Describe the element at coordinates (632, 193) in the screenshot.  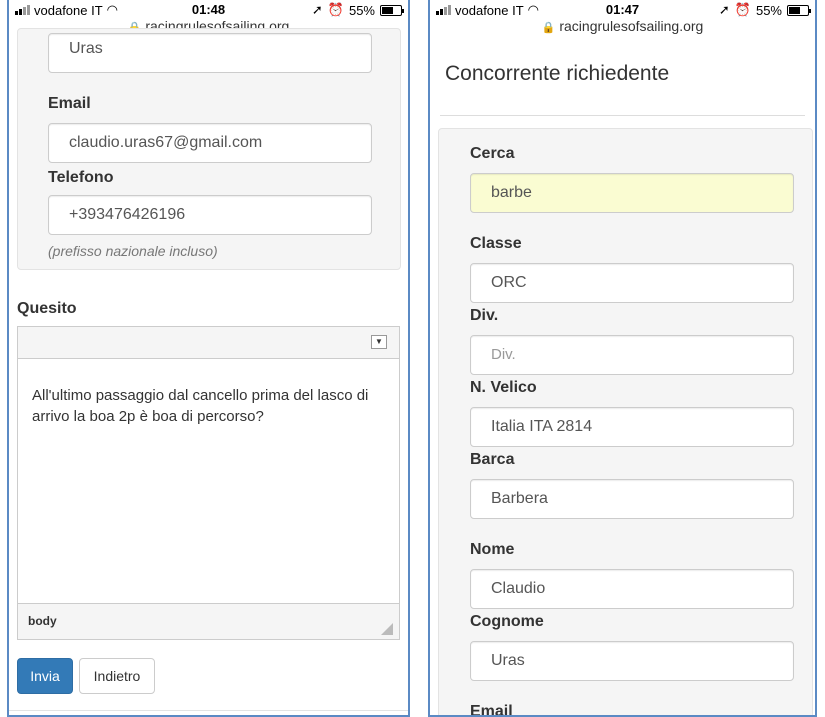
I see `search-input: barbe` at that location.